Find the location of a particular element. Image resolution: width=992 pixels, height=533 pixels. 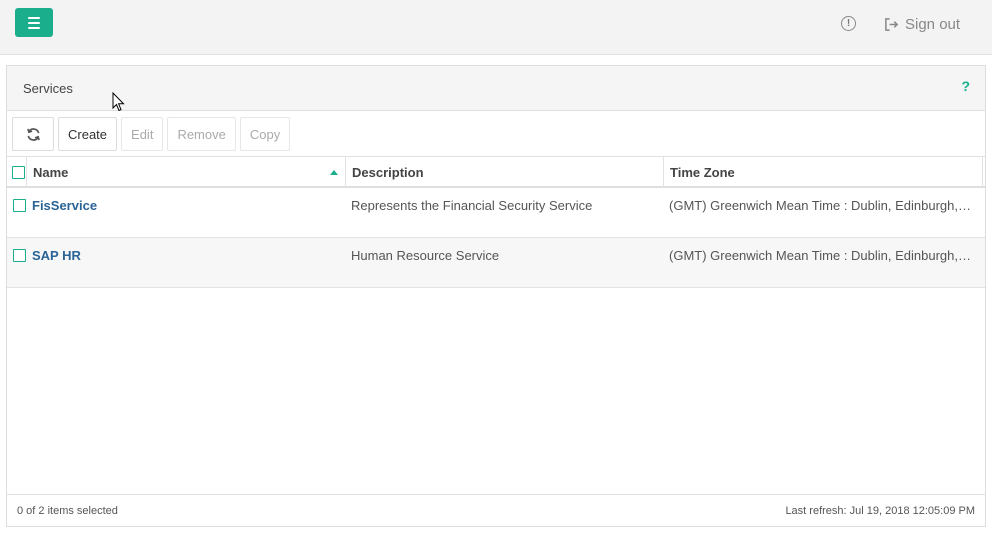

sort-ascending-icon is located at coordinates (334, 172).